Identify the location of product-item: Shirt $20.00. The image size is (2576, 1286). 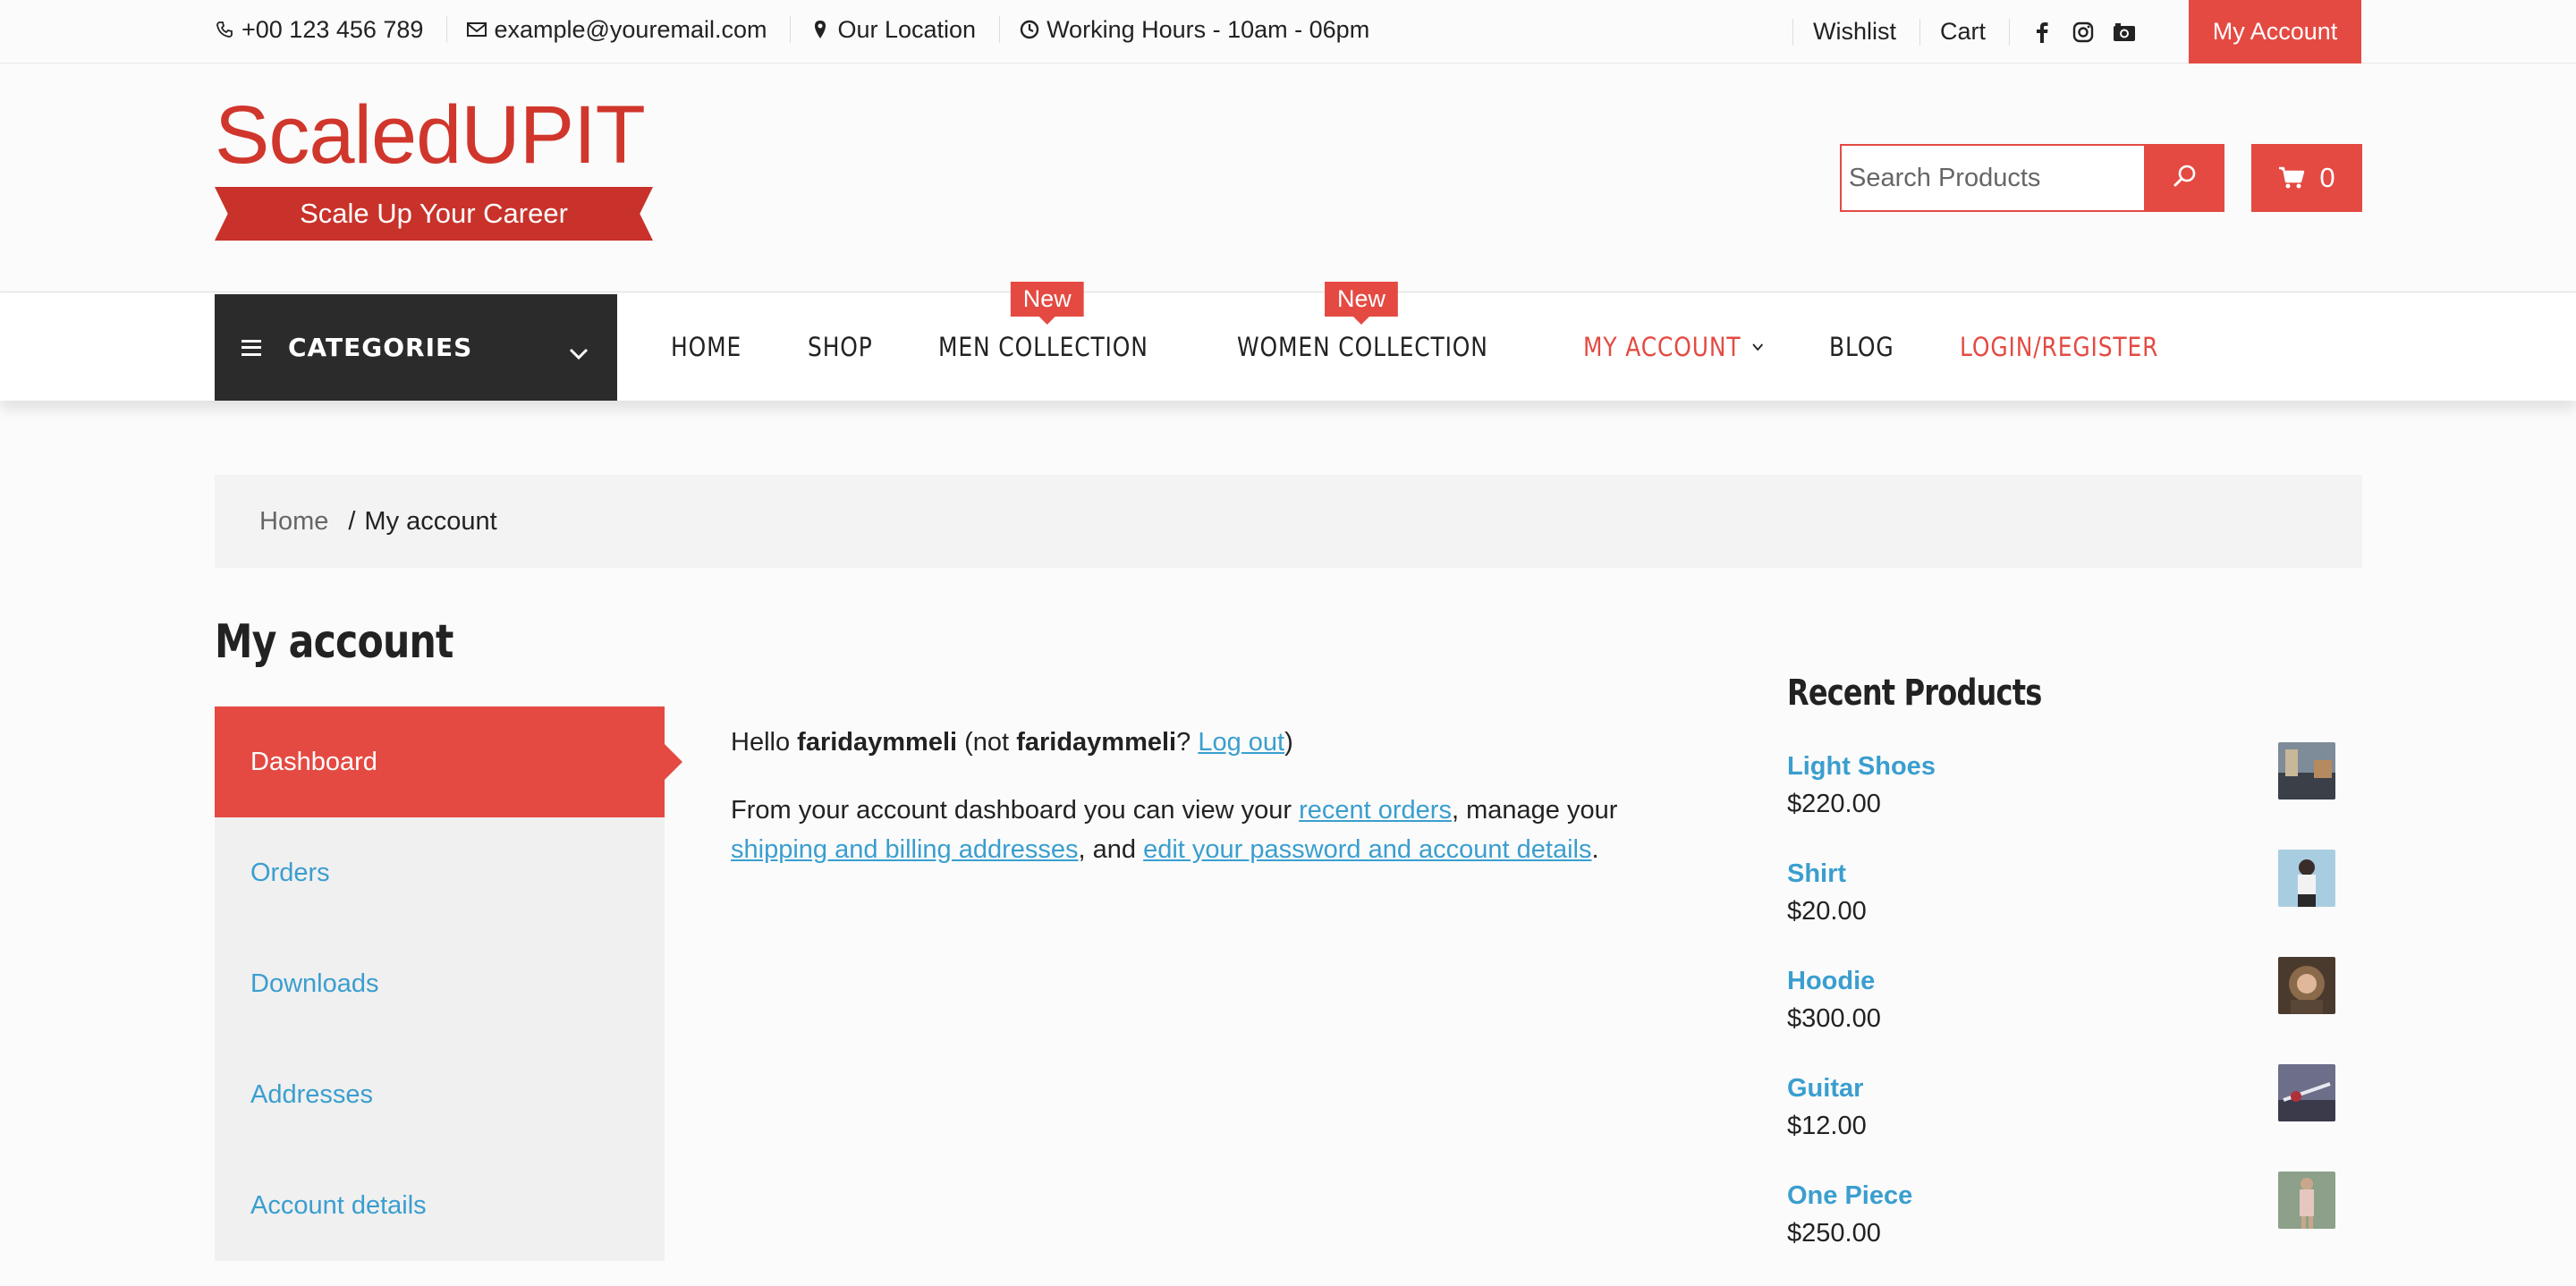
(2061, 907).